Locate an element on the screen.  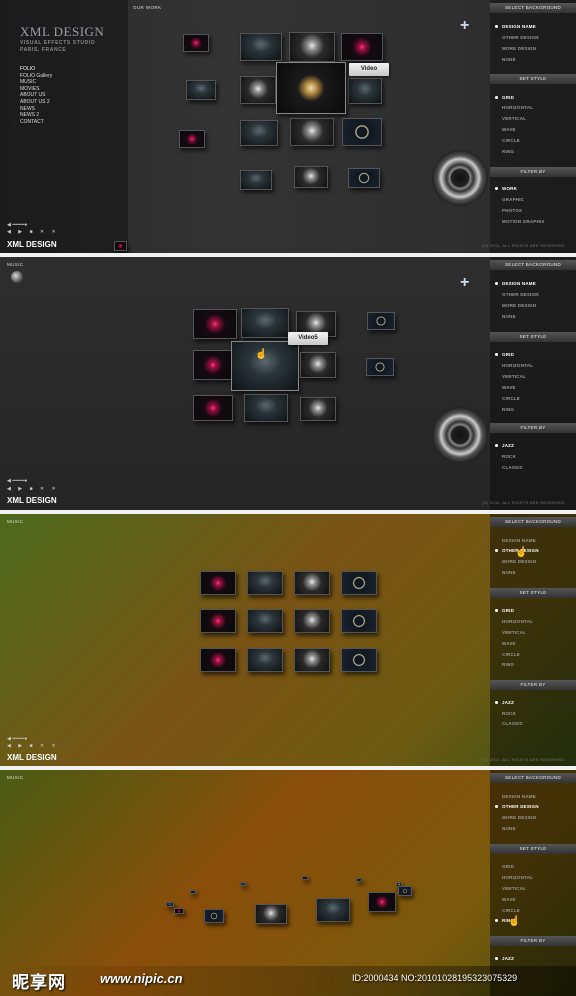
menu-item-contact: CONTACT is located at coordinates (36, 122).